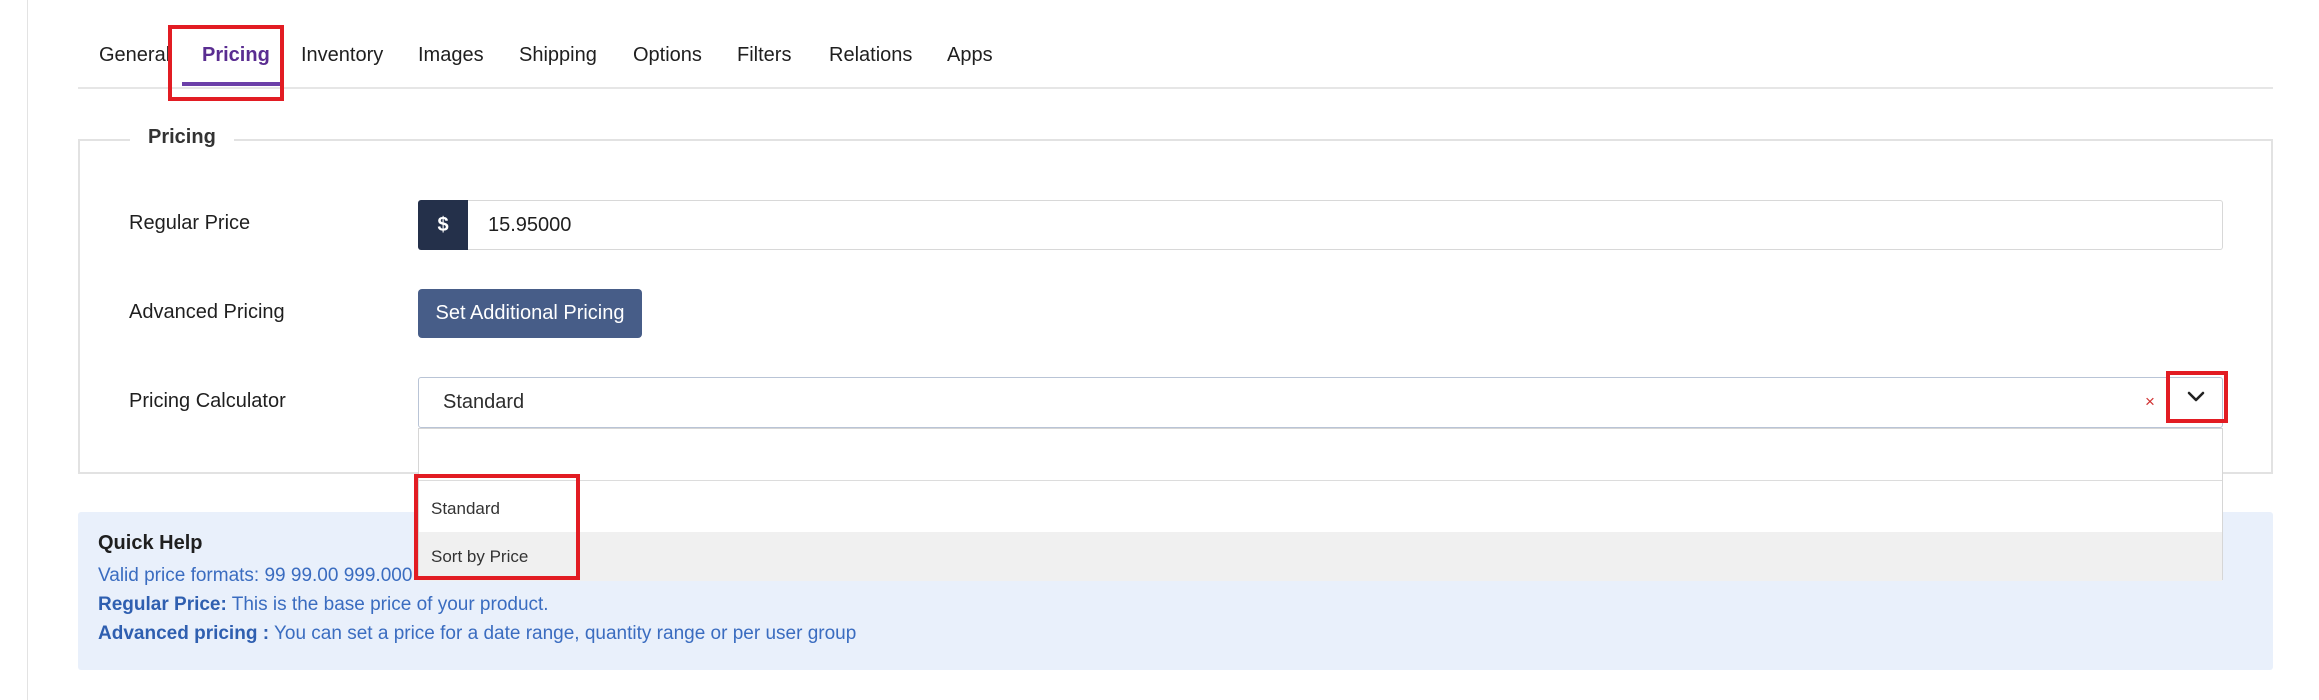  Describe the element at coordinates (2150, 402) in the screenshot. I see `clear-selection-icon: ×` at that location.